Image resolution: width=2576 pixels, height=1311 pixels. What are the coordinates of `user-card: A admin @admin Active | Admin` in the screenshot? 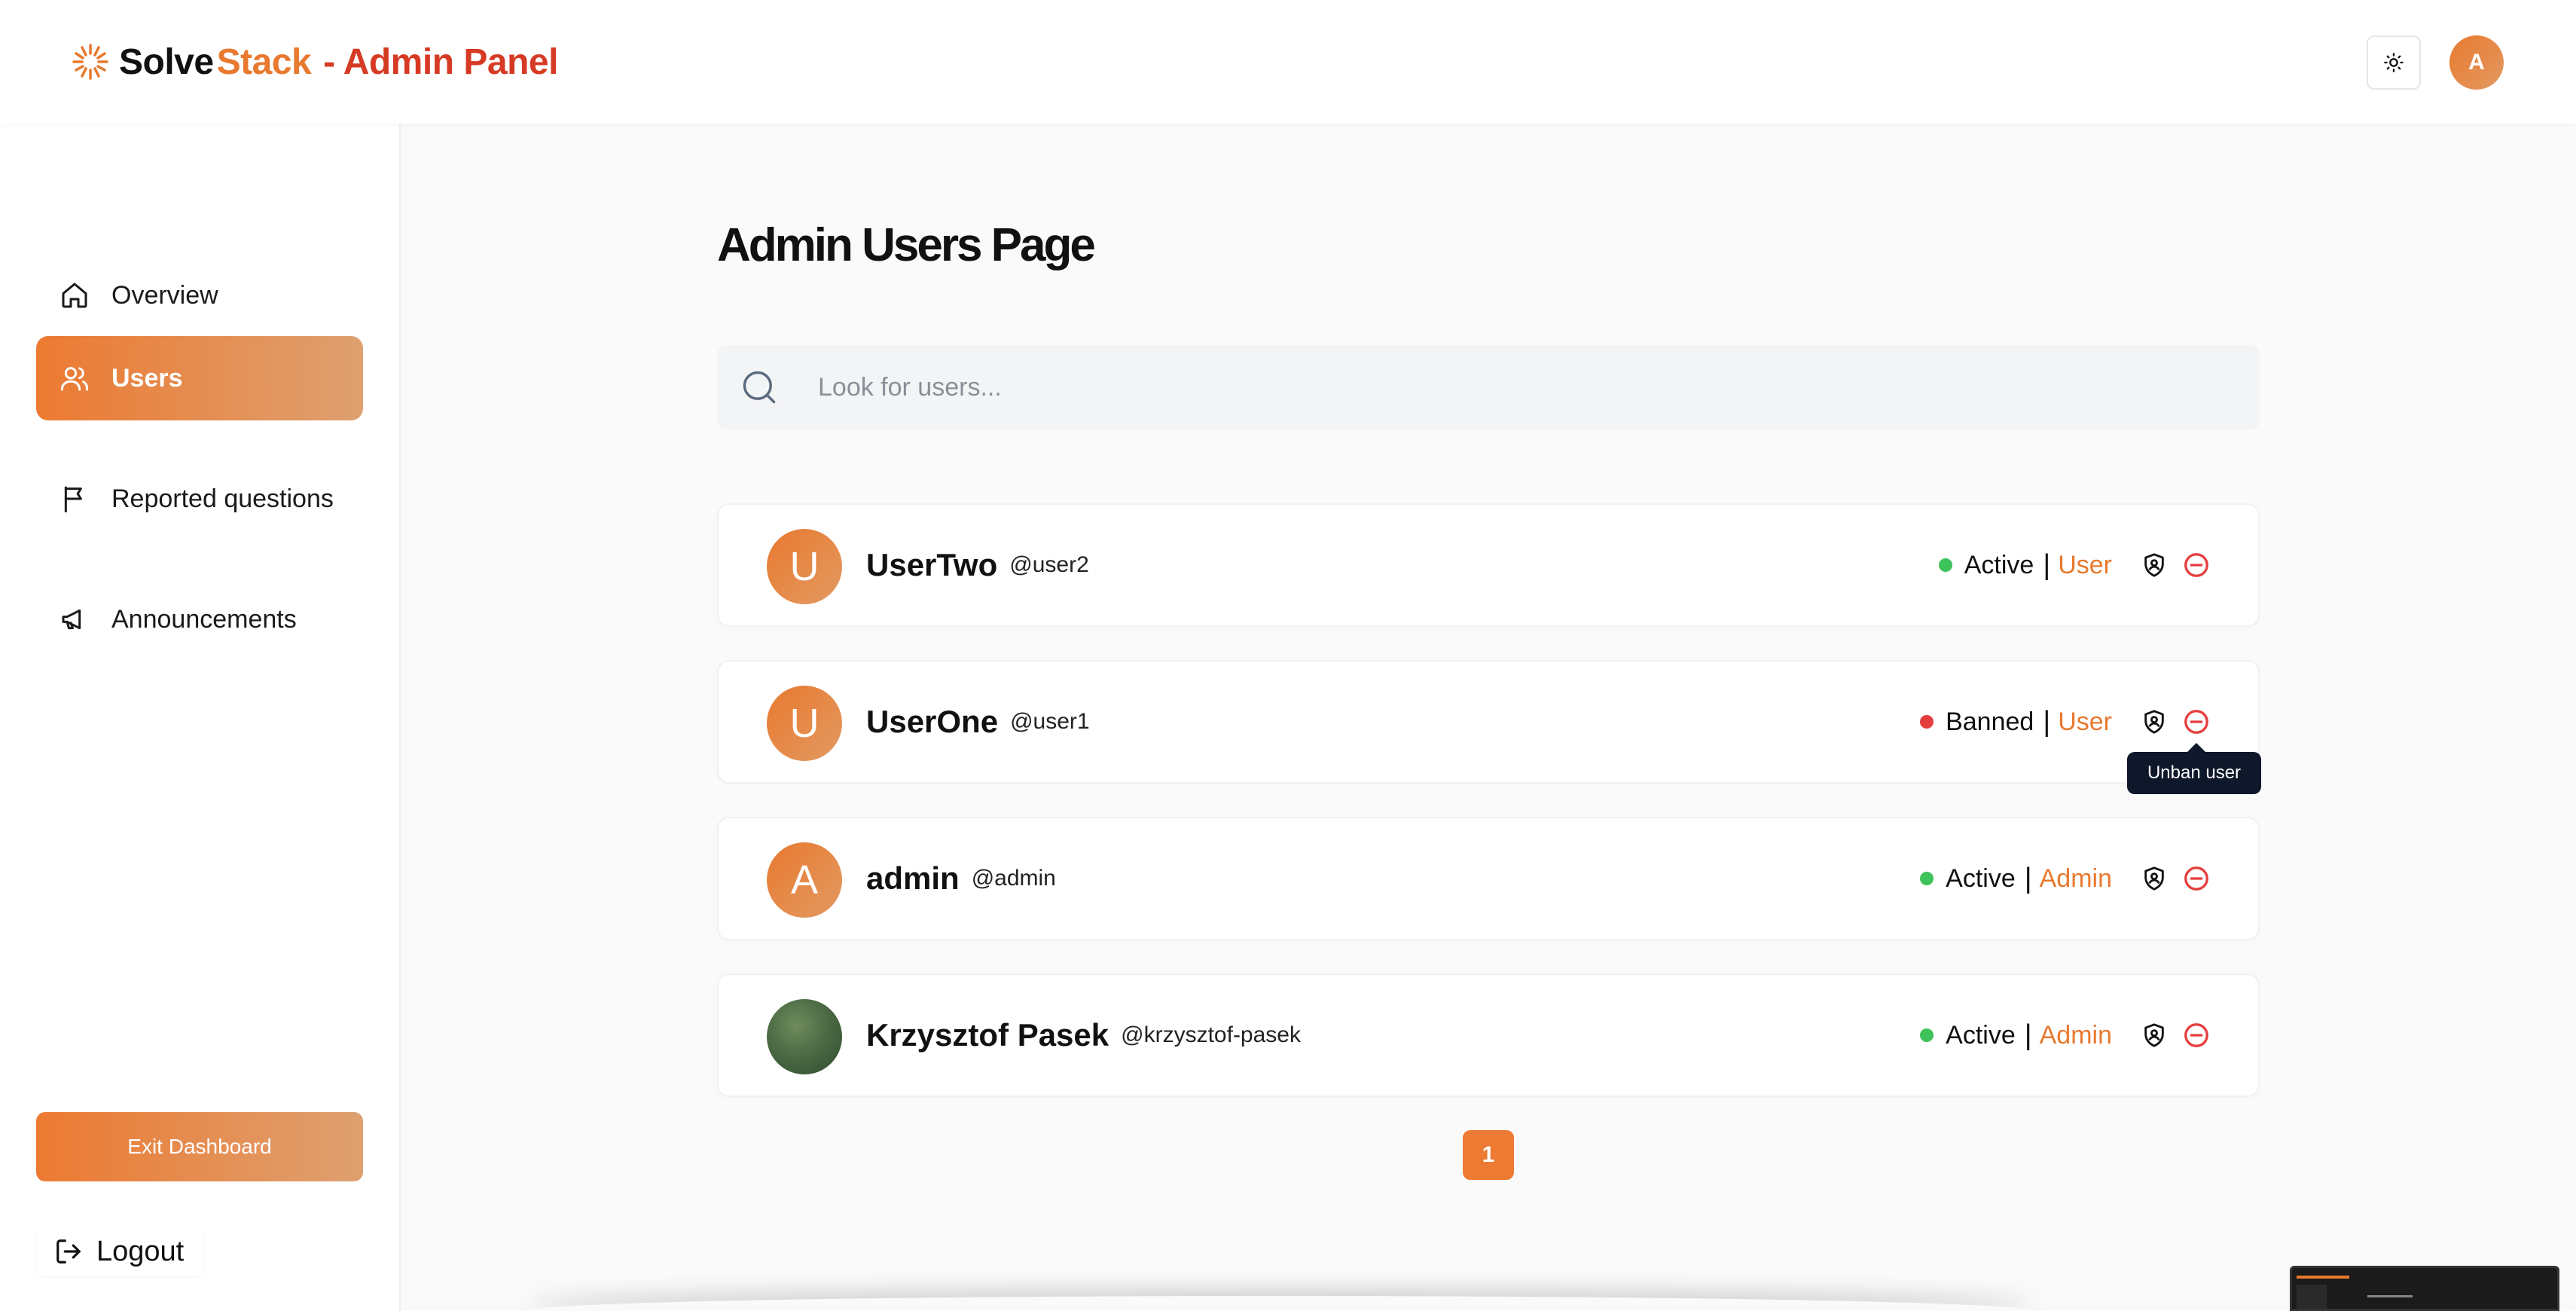 It's located at (1489, 878).